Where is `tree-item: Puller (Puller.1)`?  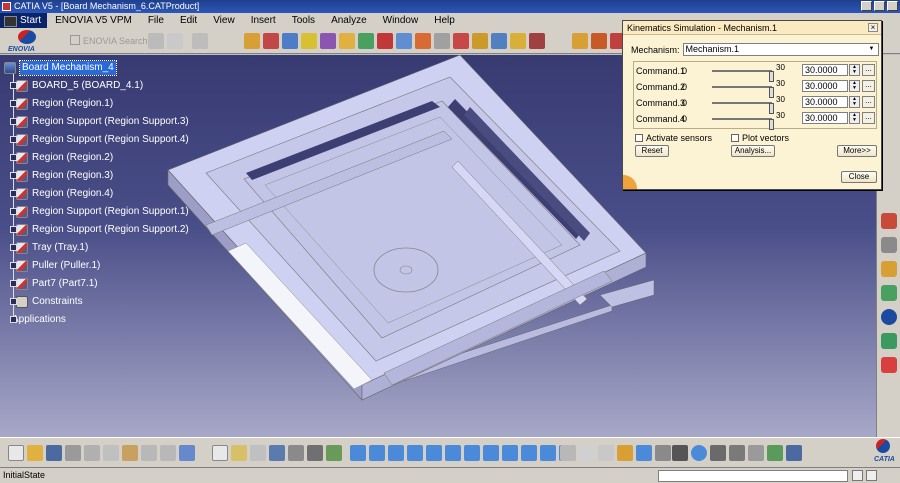
tree-item: Puller (Puller.1) is located at coordinates (52, 266).